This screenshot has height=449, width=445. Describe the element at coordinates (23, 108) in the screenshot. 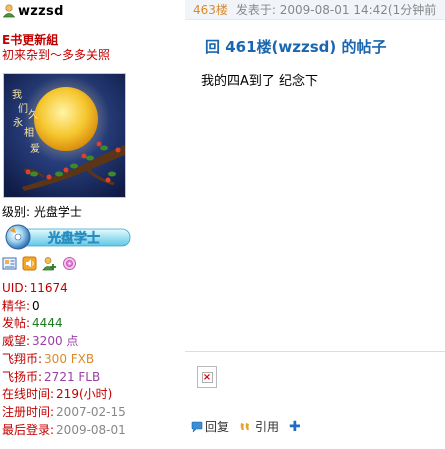

I see `svg-text: 们` at that location.